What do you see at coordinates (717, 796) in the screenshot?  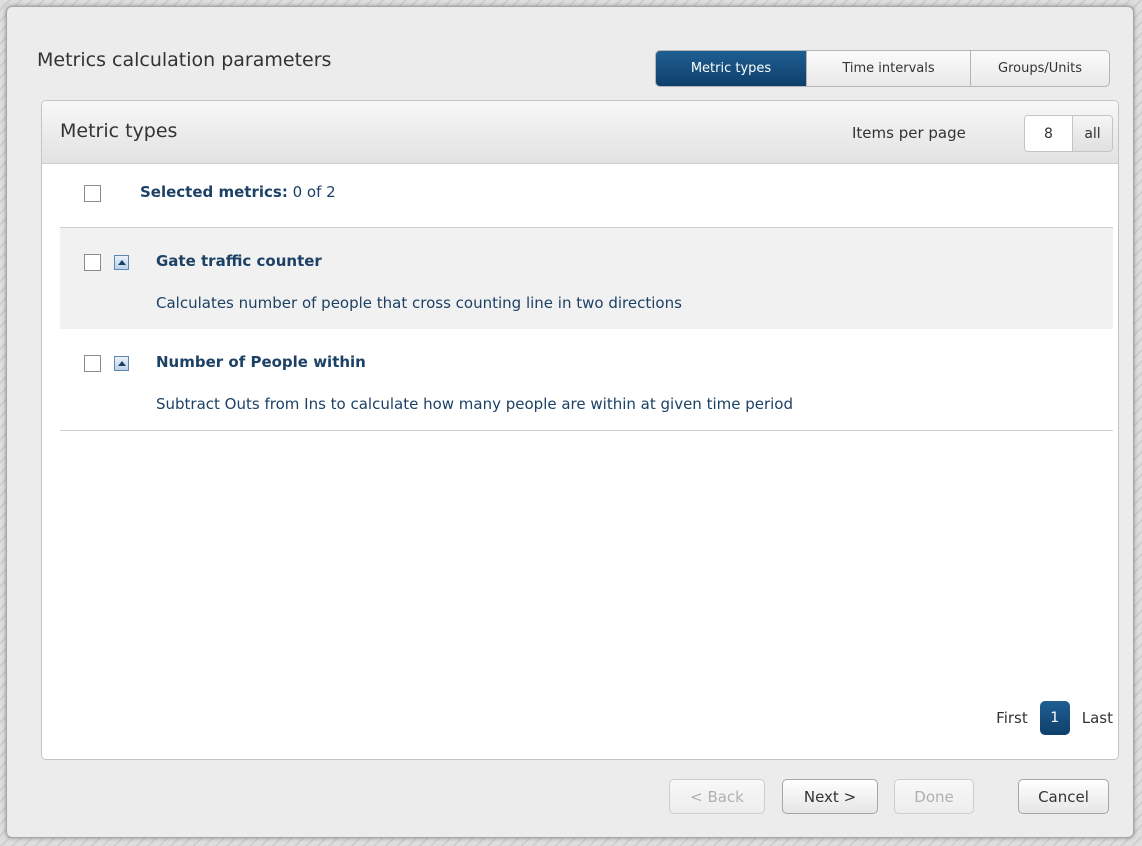 I see `back-button: < Back` at bounding box center [717, 796].